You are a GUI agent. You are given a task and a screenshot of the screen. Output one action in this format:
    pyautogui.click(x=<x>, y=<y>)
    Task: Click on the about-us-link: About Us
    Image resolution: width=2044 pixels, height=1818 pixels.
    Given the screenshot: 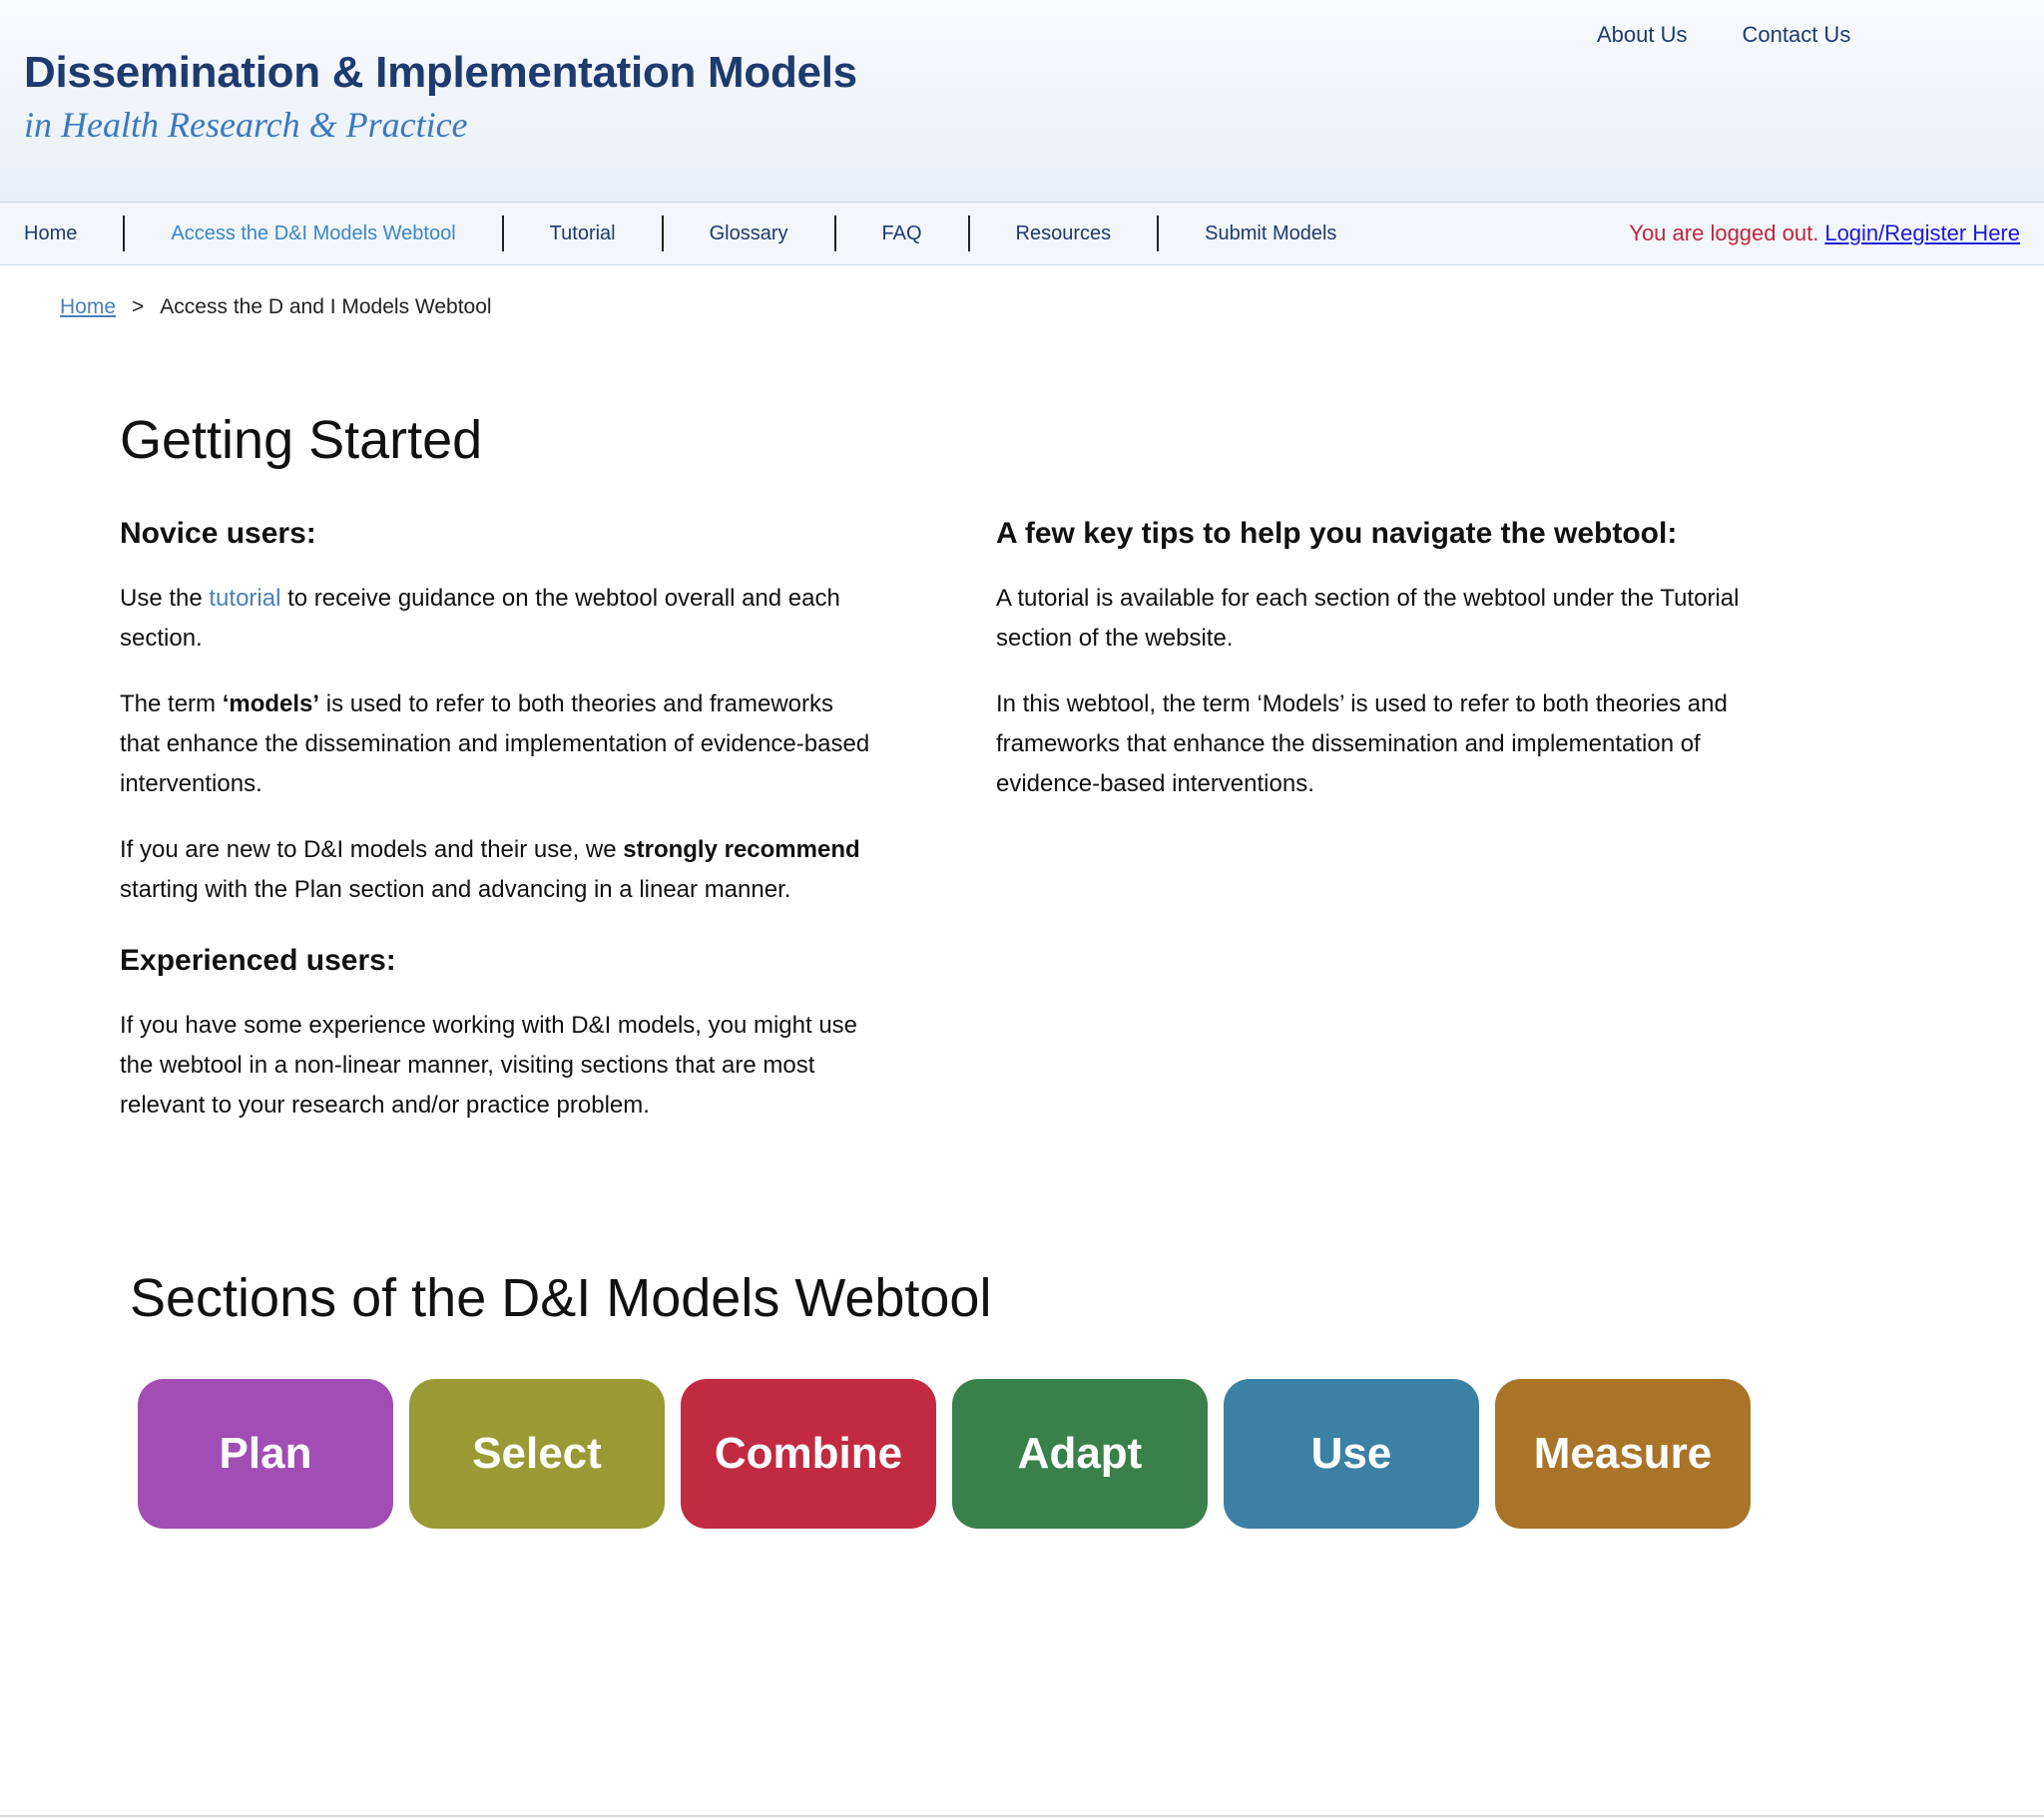 What is the action you would take?
    pyautogui.click(x=1642, y=35)
    